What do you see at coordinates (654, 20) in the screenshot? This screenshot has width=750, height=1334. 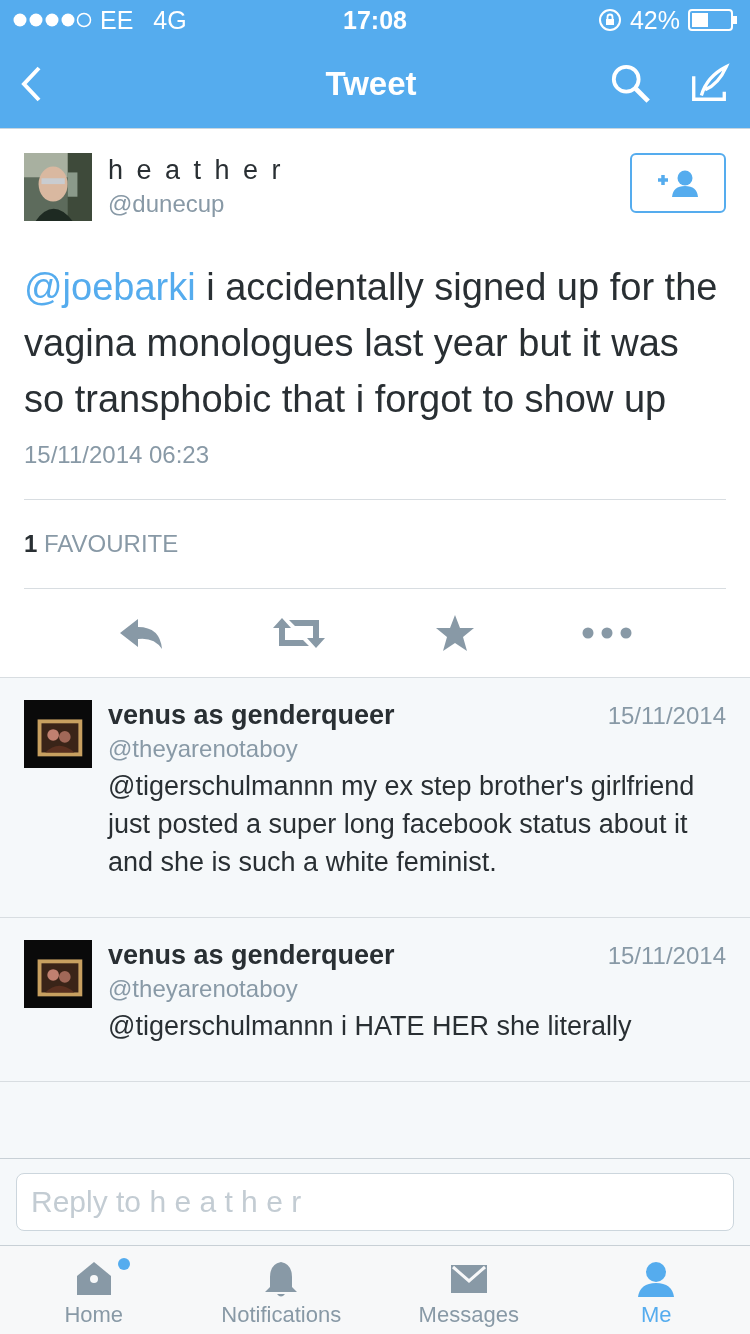 I see `battery-percent: 42%` at bounding box center [654, 20].